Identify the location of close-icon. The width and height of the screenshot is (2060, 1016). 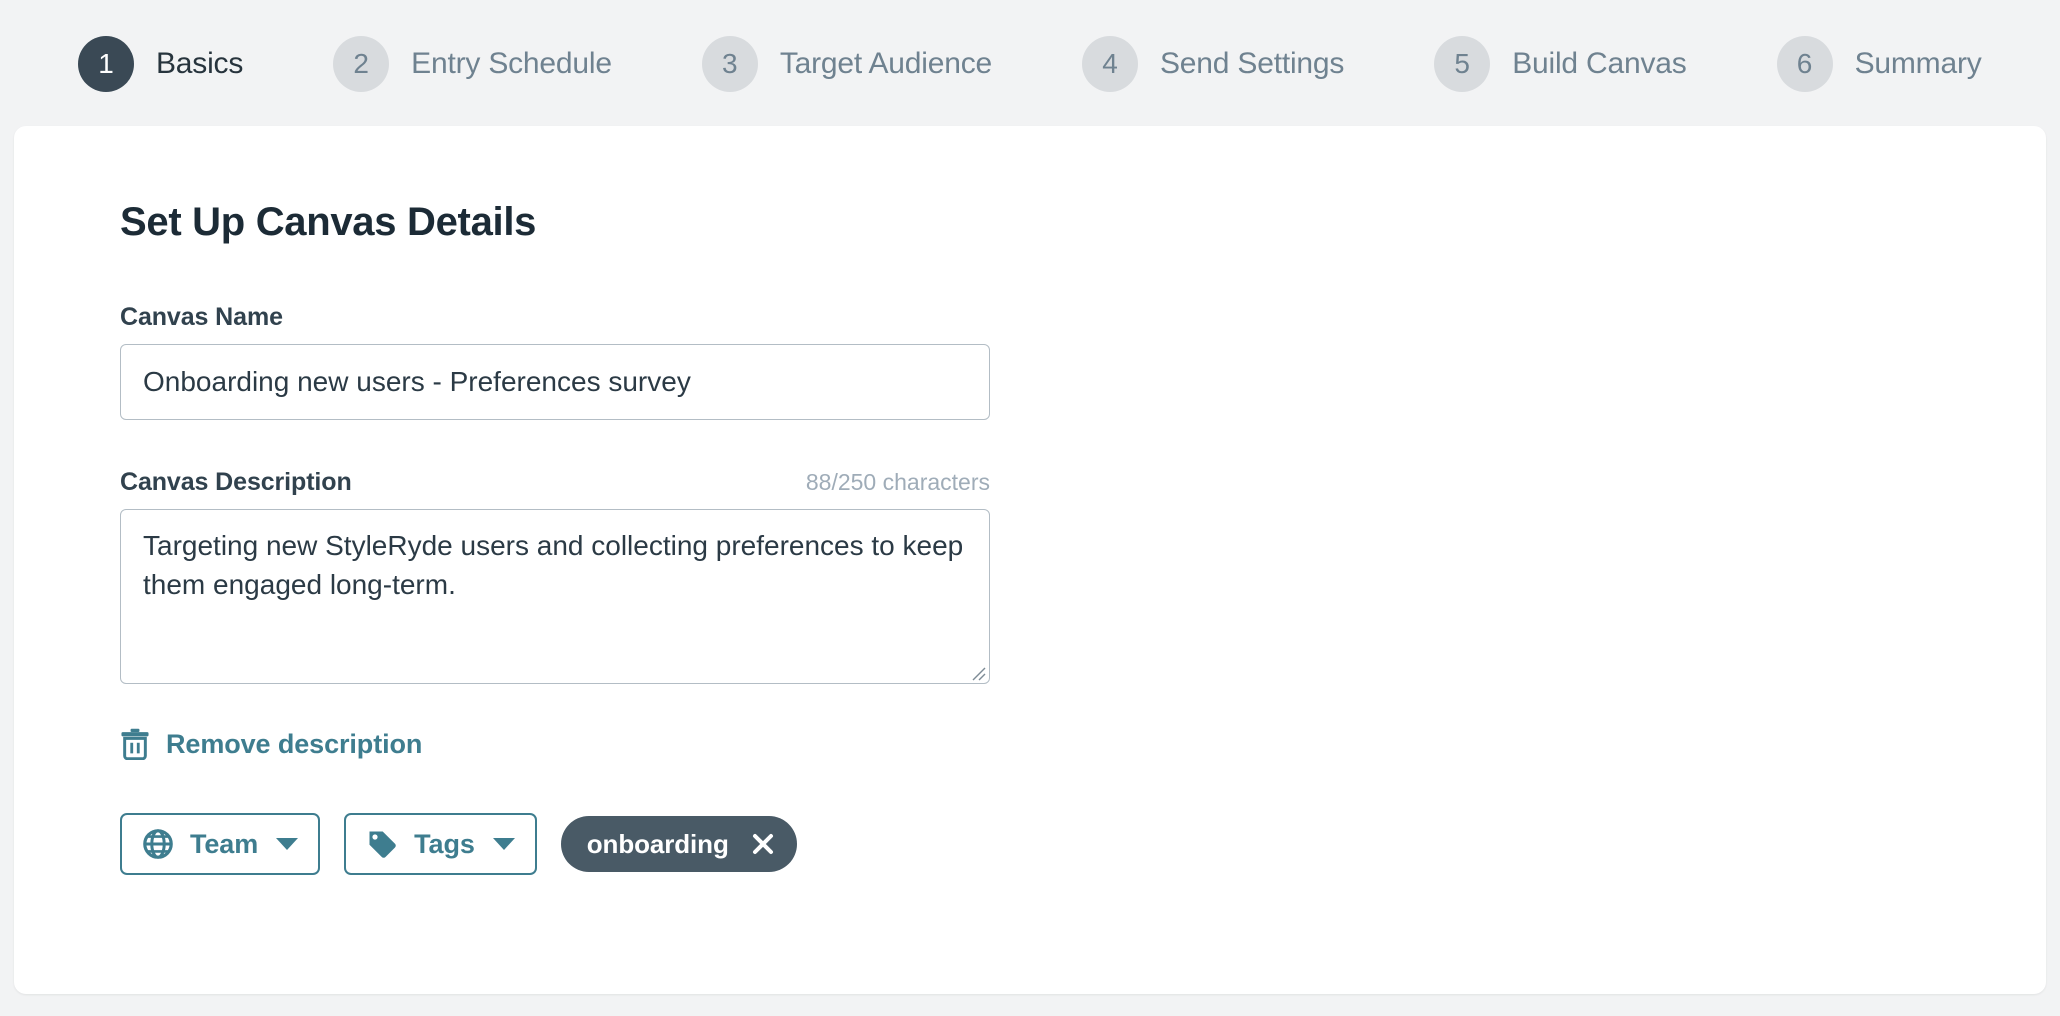
(763, 844).